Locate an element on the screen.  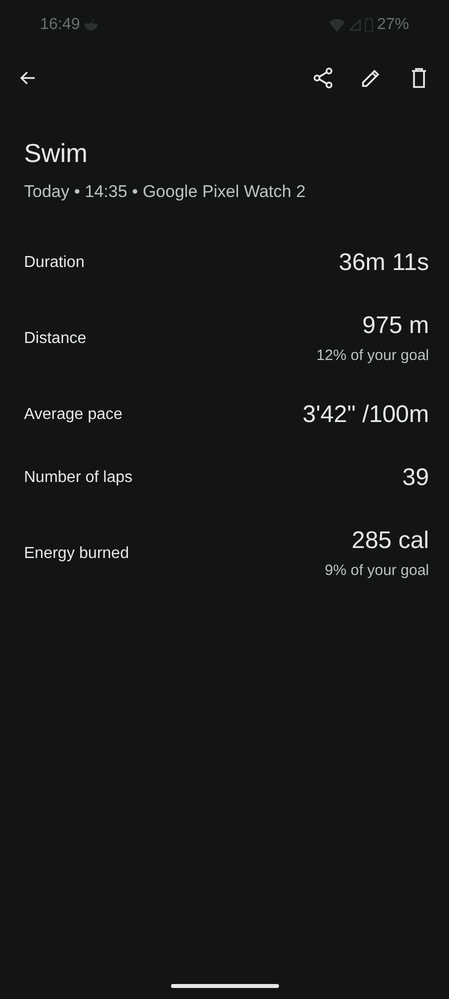
stat-label: Number of laps is located at coordinates (78, 478).